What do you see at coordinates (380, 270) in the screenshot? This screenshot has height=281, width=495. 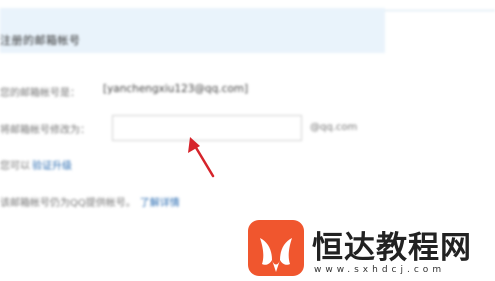 I see `watermark-url: www.sxhdcj.com` at bounding box center [380, 270].